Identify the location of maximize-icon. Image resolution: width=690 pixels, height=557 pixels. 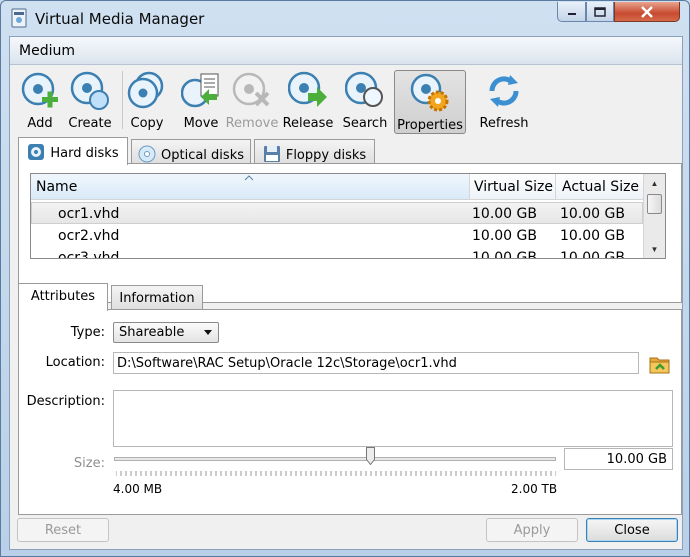
(600, 11).